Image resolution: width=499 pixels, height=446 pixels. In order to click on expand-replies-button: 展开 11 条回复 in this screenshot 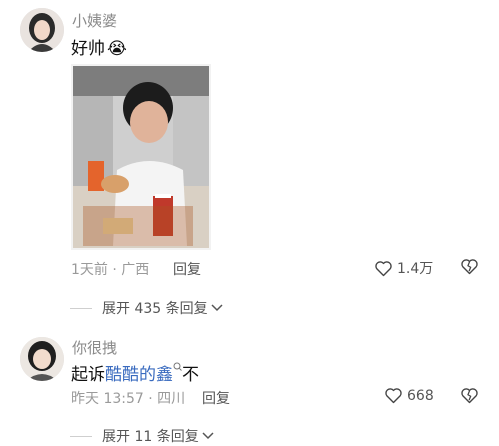, I will do `click(142, 436)`.